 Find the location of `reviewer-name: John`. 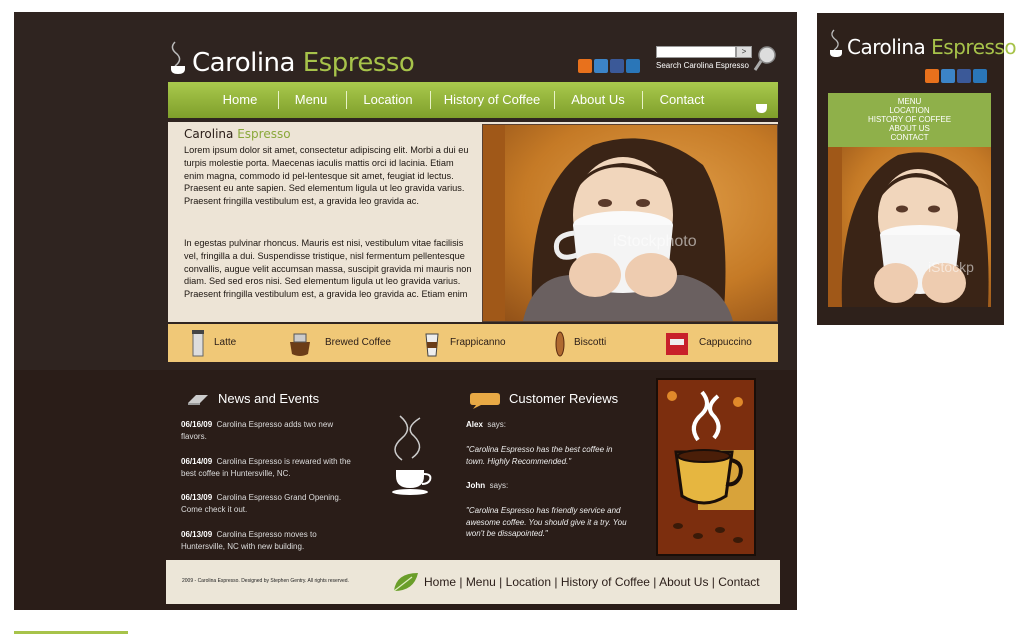

reviewer-name: John is located at coordinates (476, 485).